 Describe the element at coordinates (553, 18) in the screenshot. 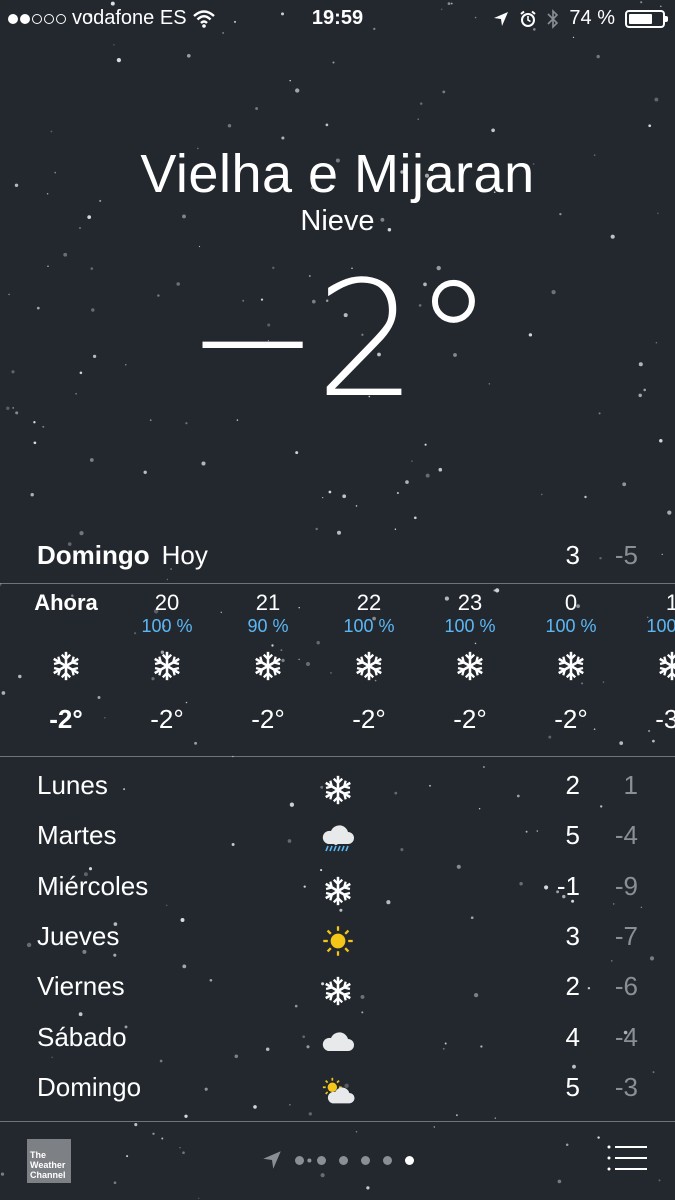

I see `bluetooth-icon` at that location.